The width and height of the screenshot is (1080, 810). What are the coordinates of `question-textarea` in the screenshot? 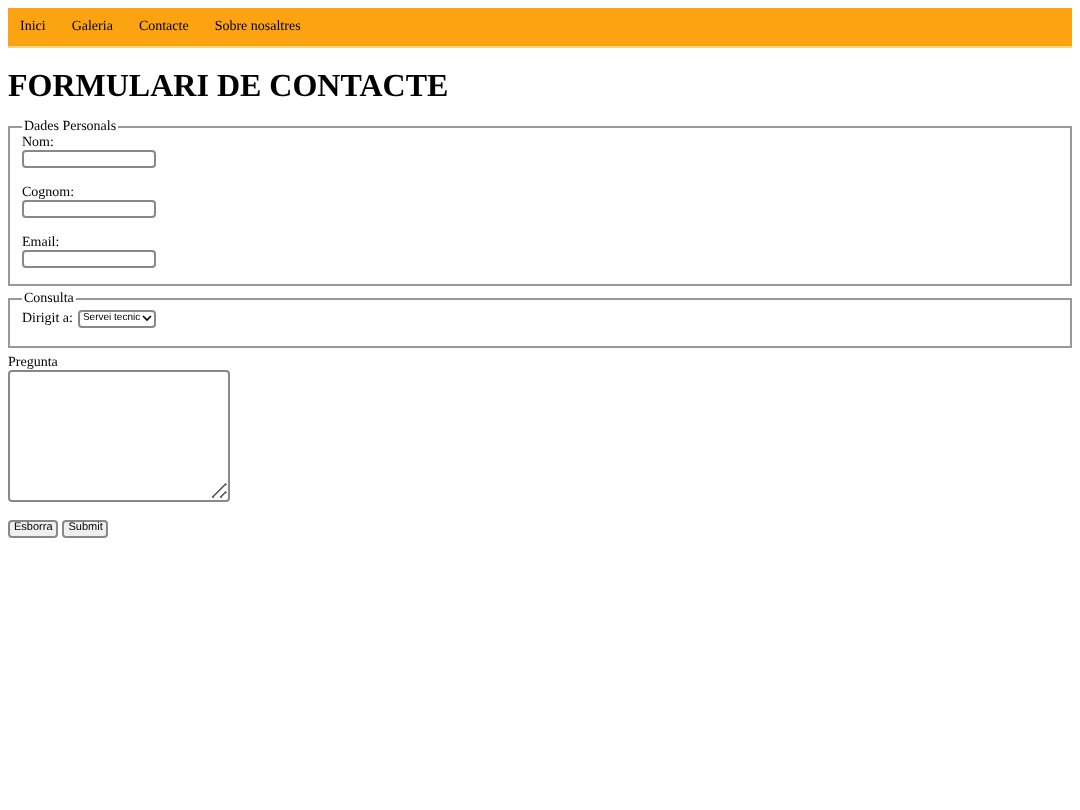 It's located at (119, 436).